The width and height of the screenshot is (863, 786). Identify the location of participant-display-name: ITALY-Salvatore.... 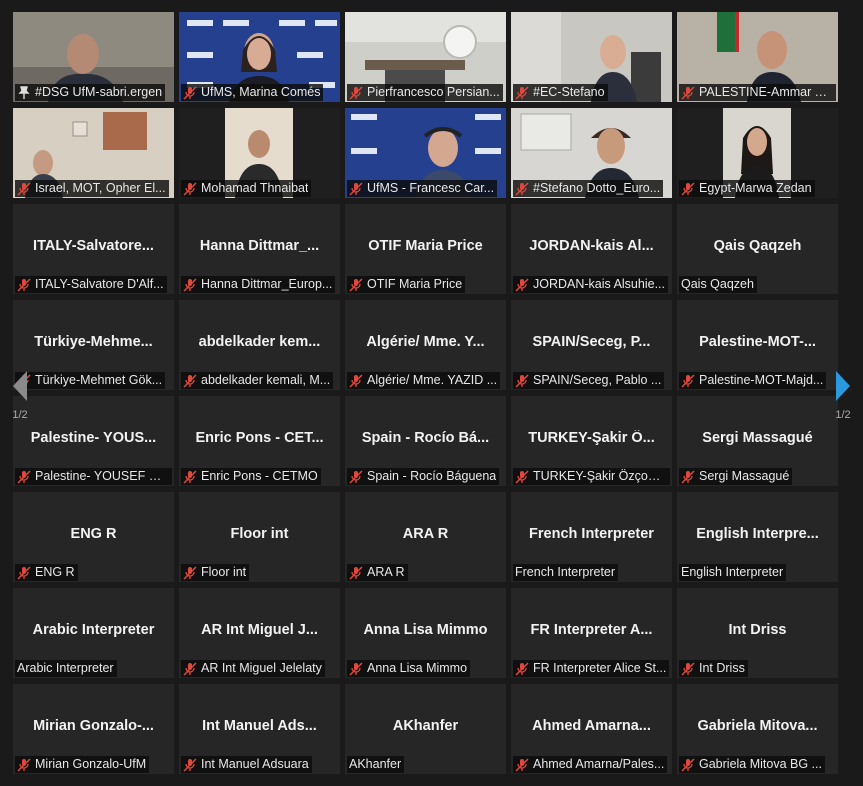
(93, 246).